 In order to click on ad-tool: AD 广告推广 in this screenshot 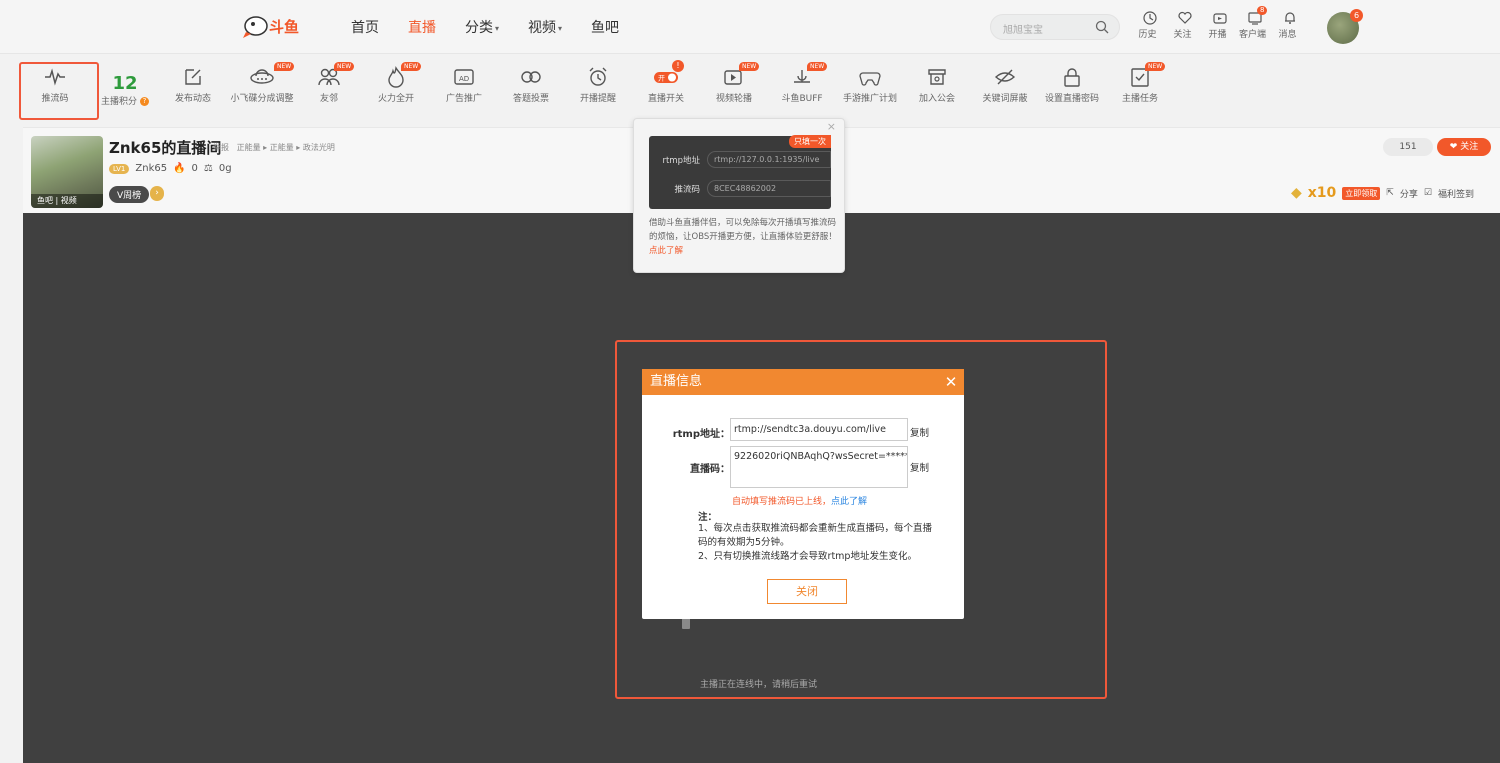, I will do `click(464, 83)`.